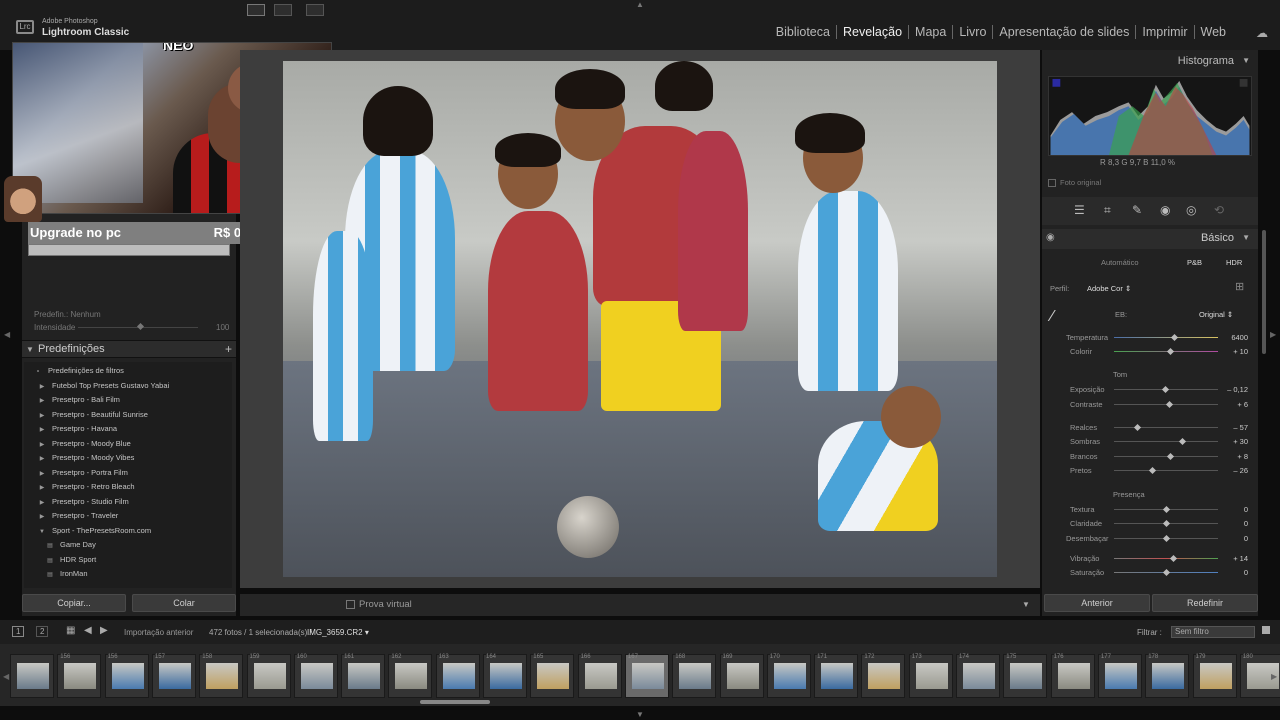  Describe the element at coordinates (1164, 32) in the screenshot. I see `module-5: Imprimir` at that location.